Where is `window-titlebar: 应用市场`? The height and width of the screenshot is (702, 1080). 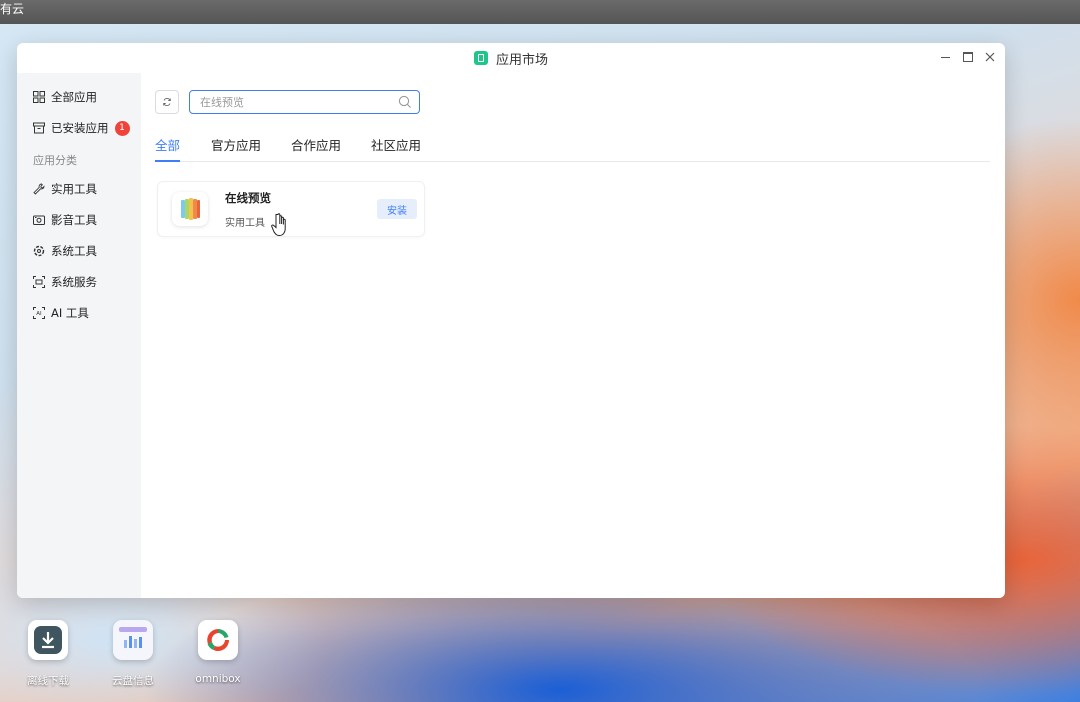 window-titlebar: 应用市场 is located at coordinates (511, 58).